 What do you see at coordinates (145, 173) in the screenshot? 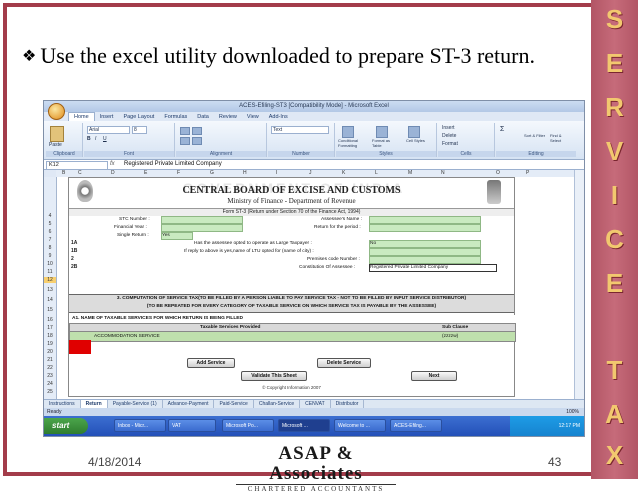
I see `column-header: E` at bounding box center [145, 173].